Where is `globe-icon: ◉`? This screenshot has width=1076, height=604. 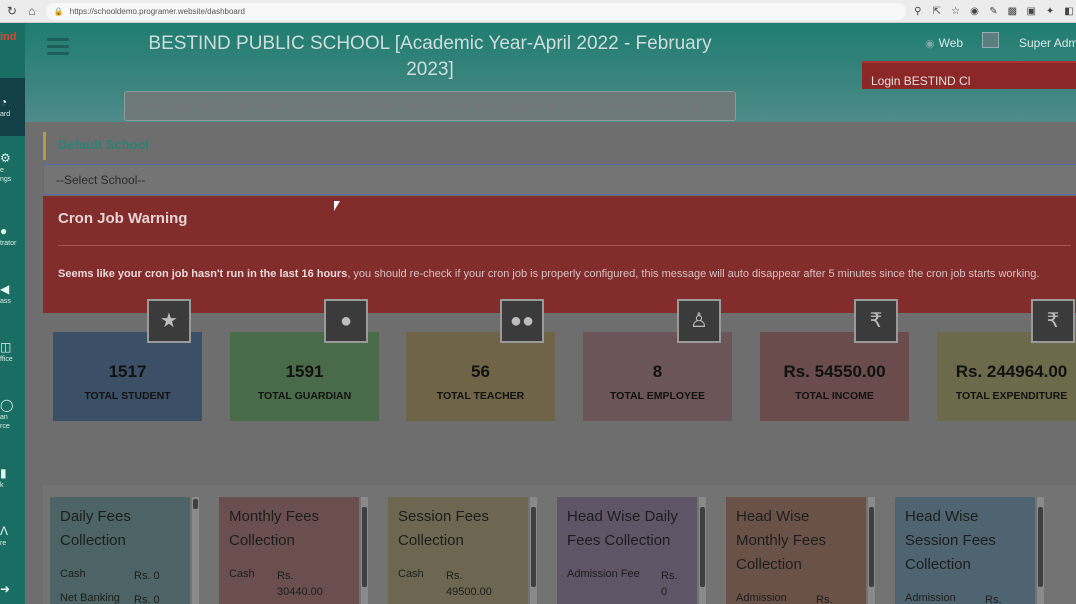
globe-icon: ◉ is located at coordinates (930, 43).